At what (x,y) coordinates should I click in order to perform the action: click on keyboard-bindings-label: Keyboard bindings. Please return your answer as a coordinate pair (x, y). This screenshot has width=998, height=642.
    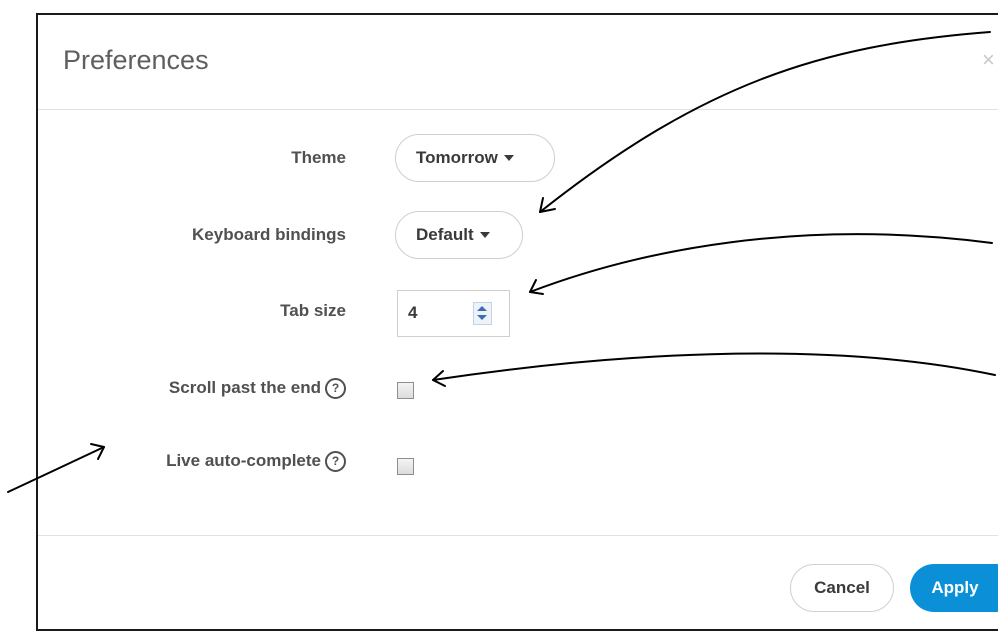
    Looking at the image, I should click on (269, 234).